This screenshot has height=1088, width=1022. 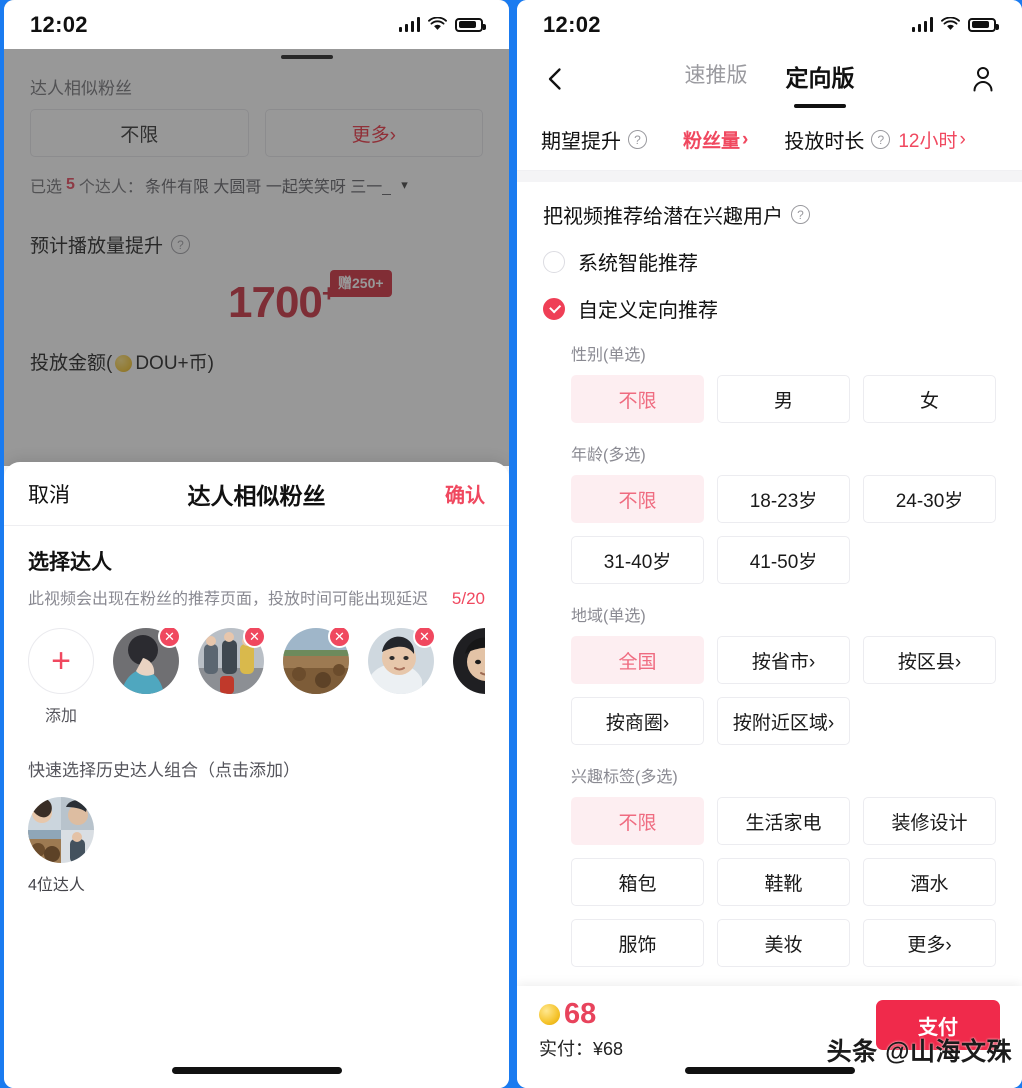 I want to click on nav-tabs-right: 速推版 定向版, so click(x=769, y=79).